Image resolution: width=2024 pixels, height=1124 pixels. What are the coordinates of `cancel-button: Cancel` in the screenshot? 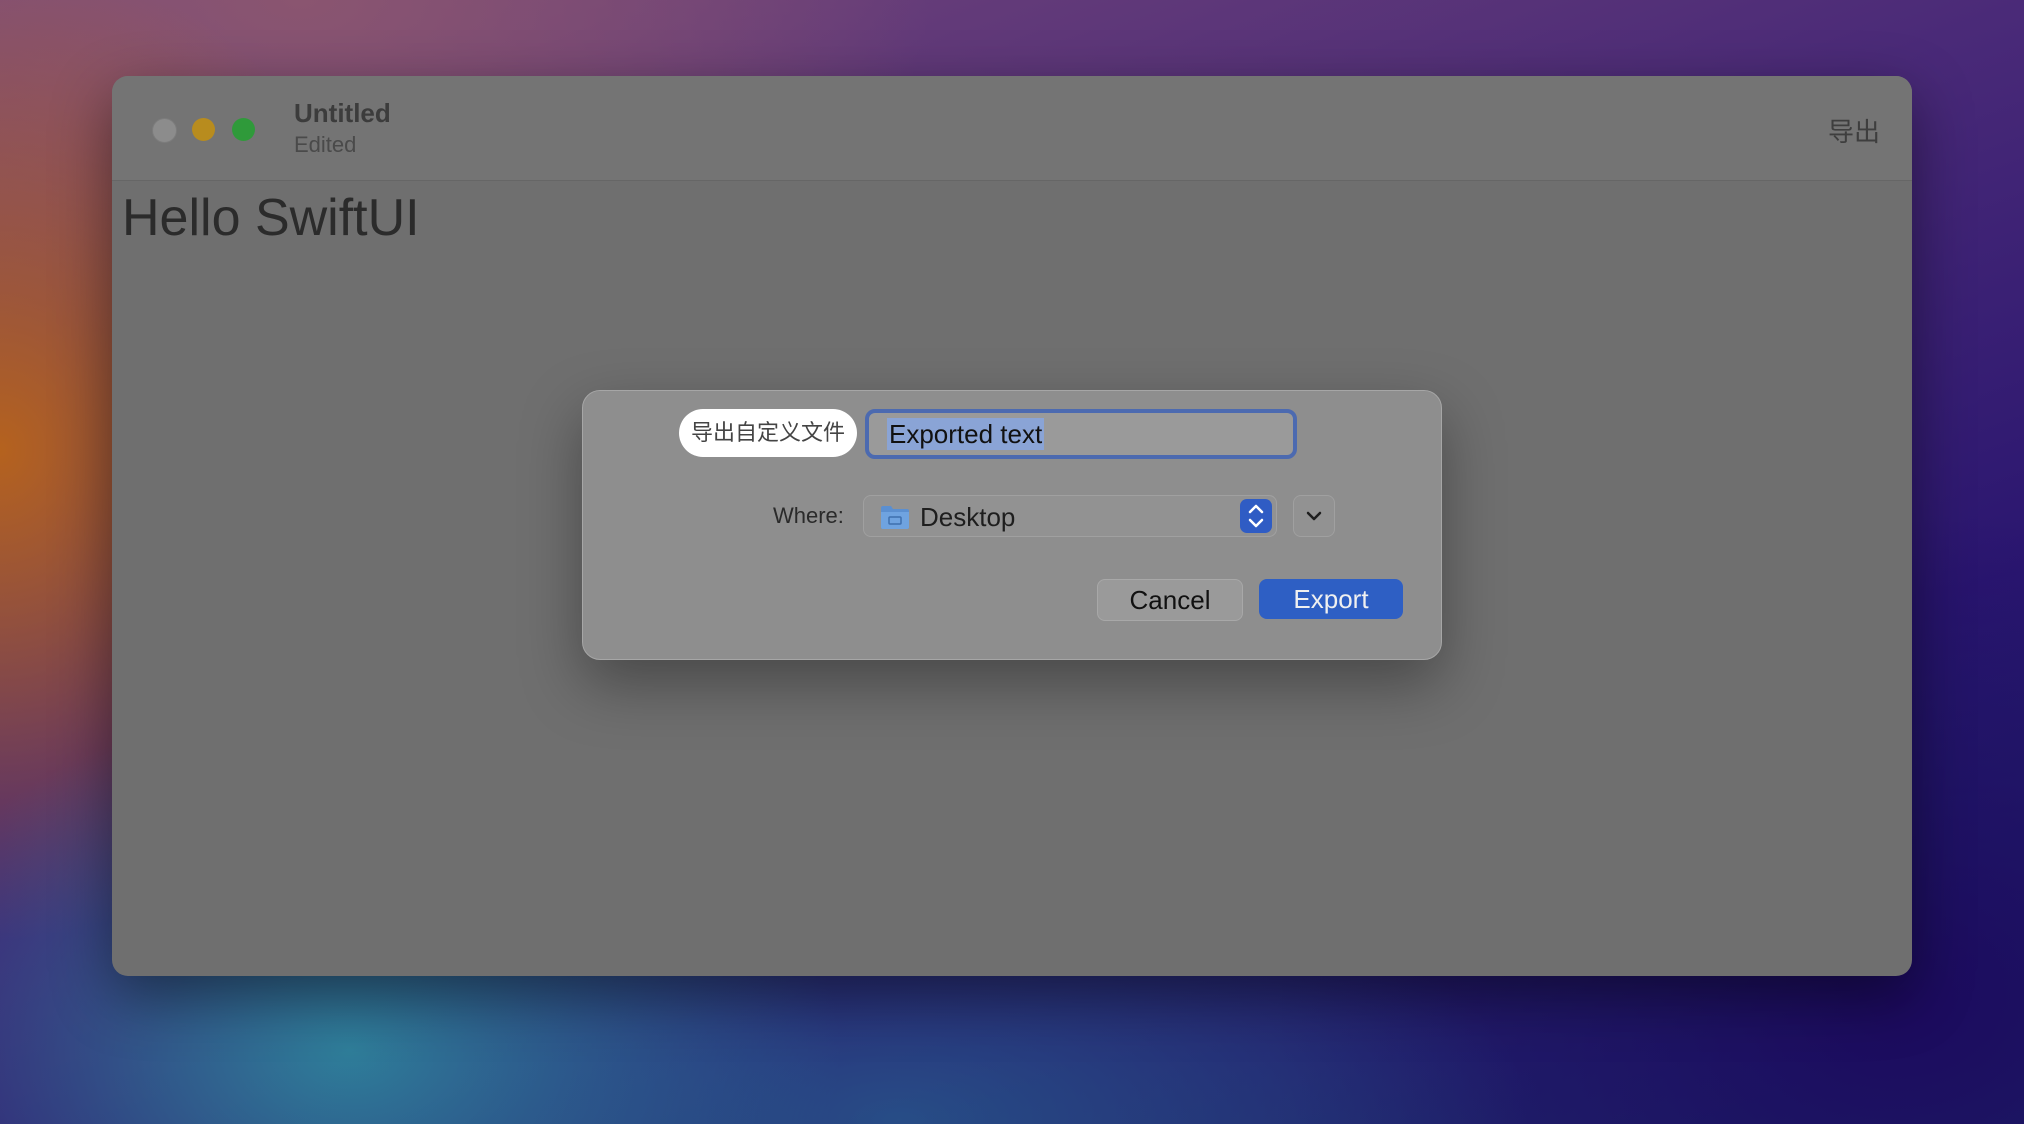 It's located at (1170, 600).